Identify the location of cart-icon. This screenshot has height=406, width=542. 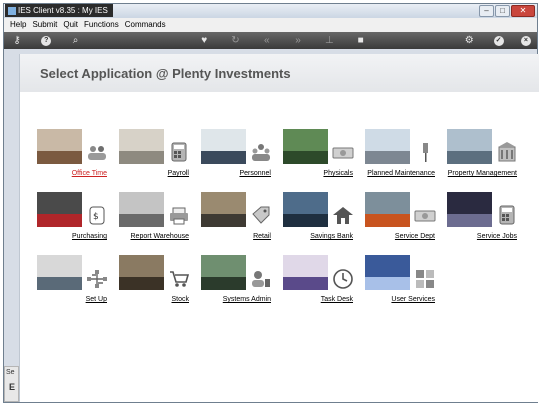
(179, 278).